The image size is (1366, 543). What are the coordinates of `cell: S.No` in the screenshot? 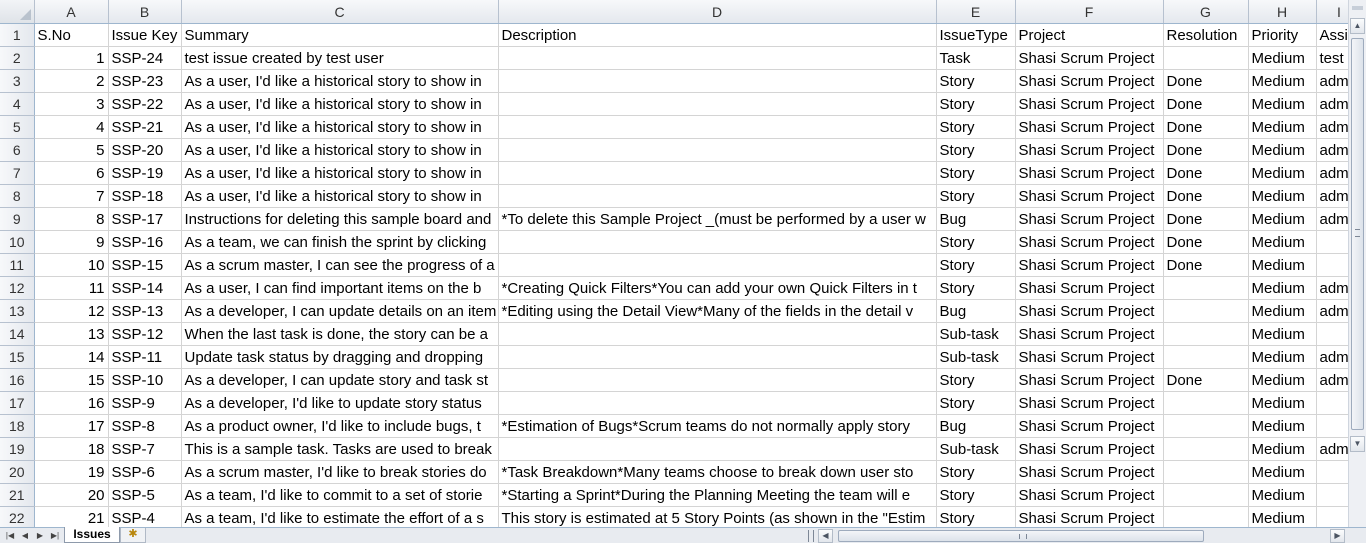 It's located at (71, 35).